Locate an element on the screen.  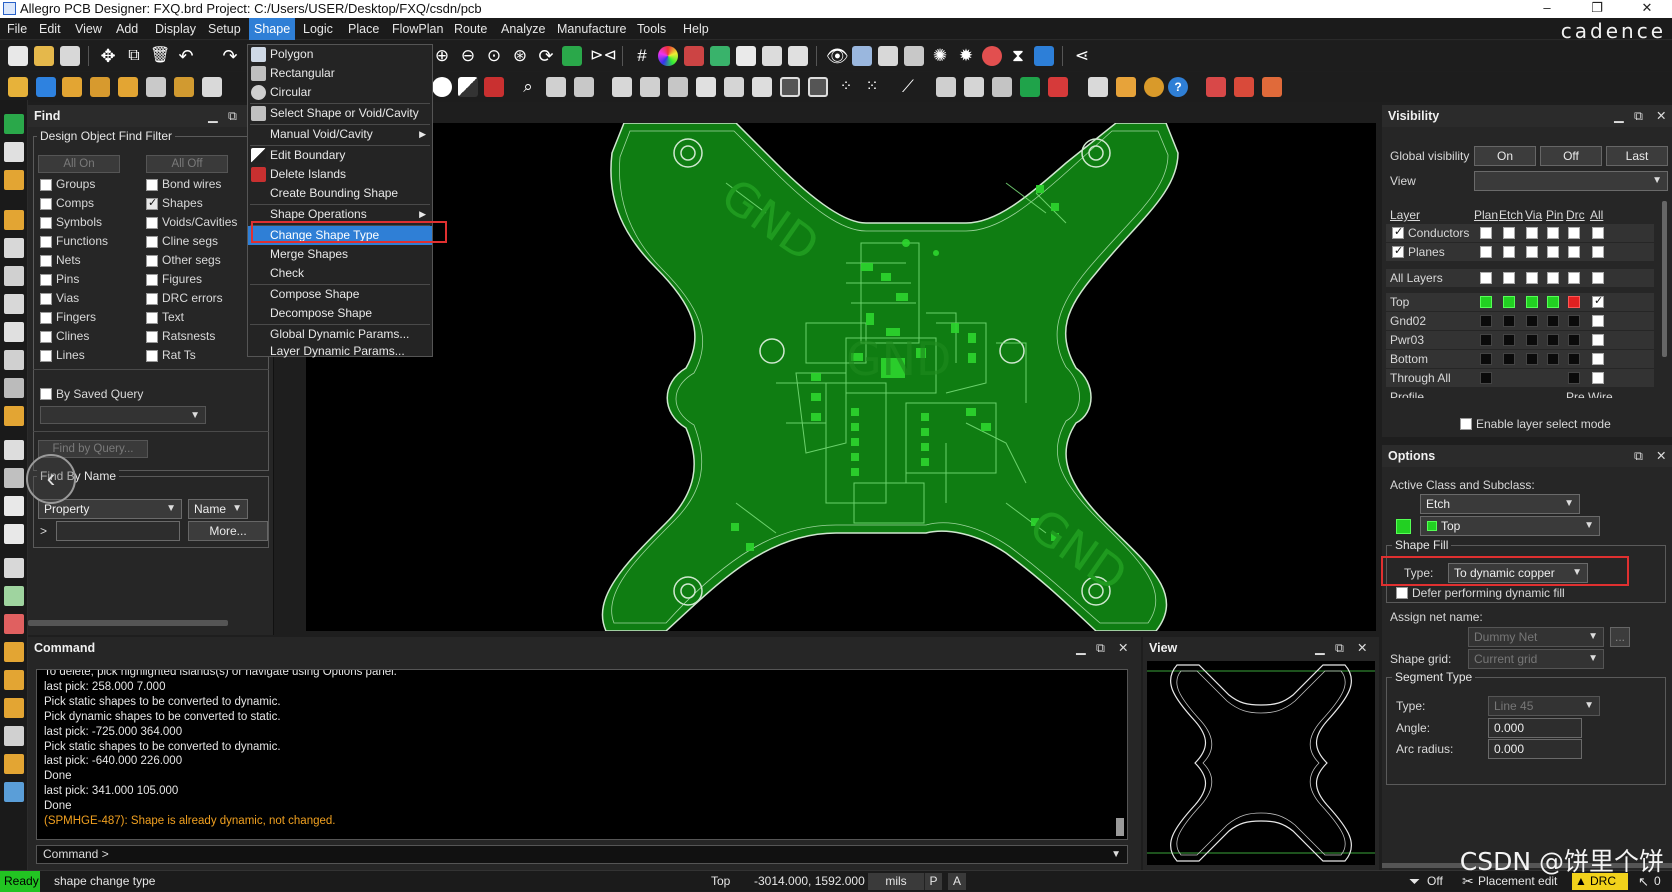
zoom-in-icon: ⊕ is located at coordinates (442, 56).